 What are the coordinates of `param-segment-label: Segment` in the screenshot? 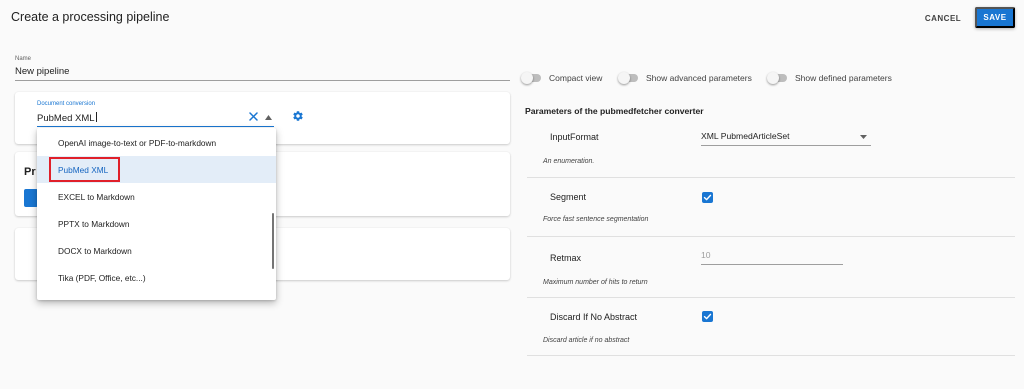 It's located at (568, 197).